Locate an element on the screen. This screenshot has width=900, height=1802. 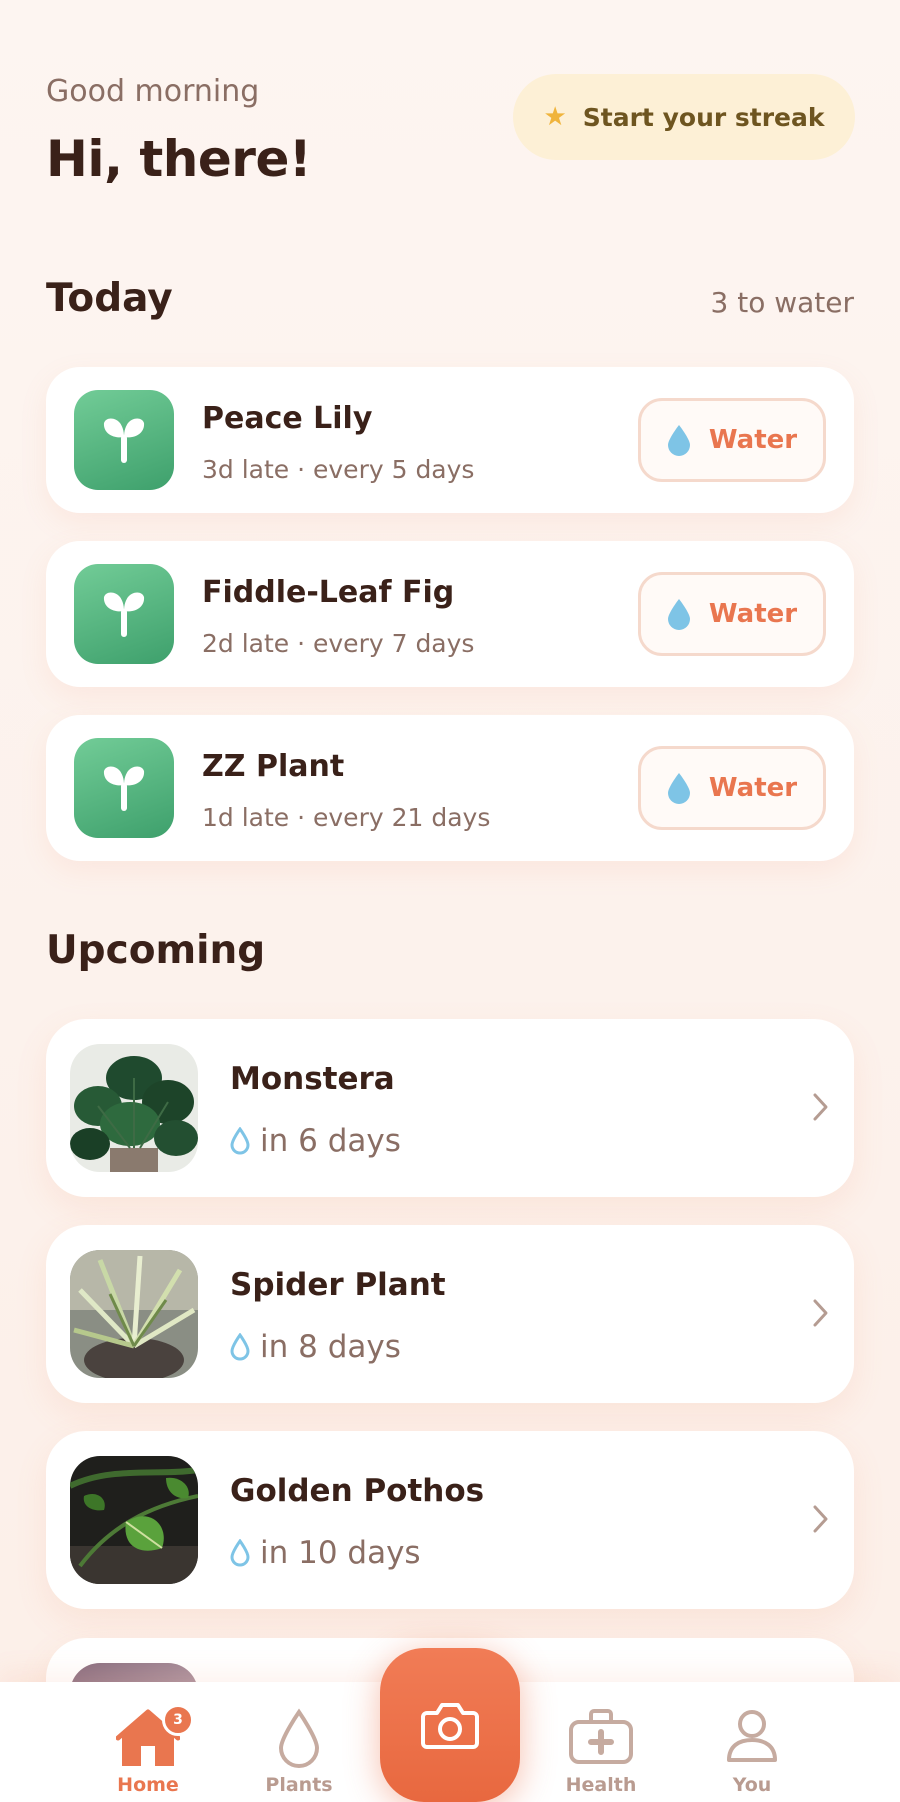
plant-name: Fiddle-Leaf Fig is located at coordinates (328, 592).